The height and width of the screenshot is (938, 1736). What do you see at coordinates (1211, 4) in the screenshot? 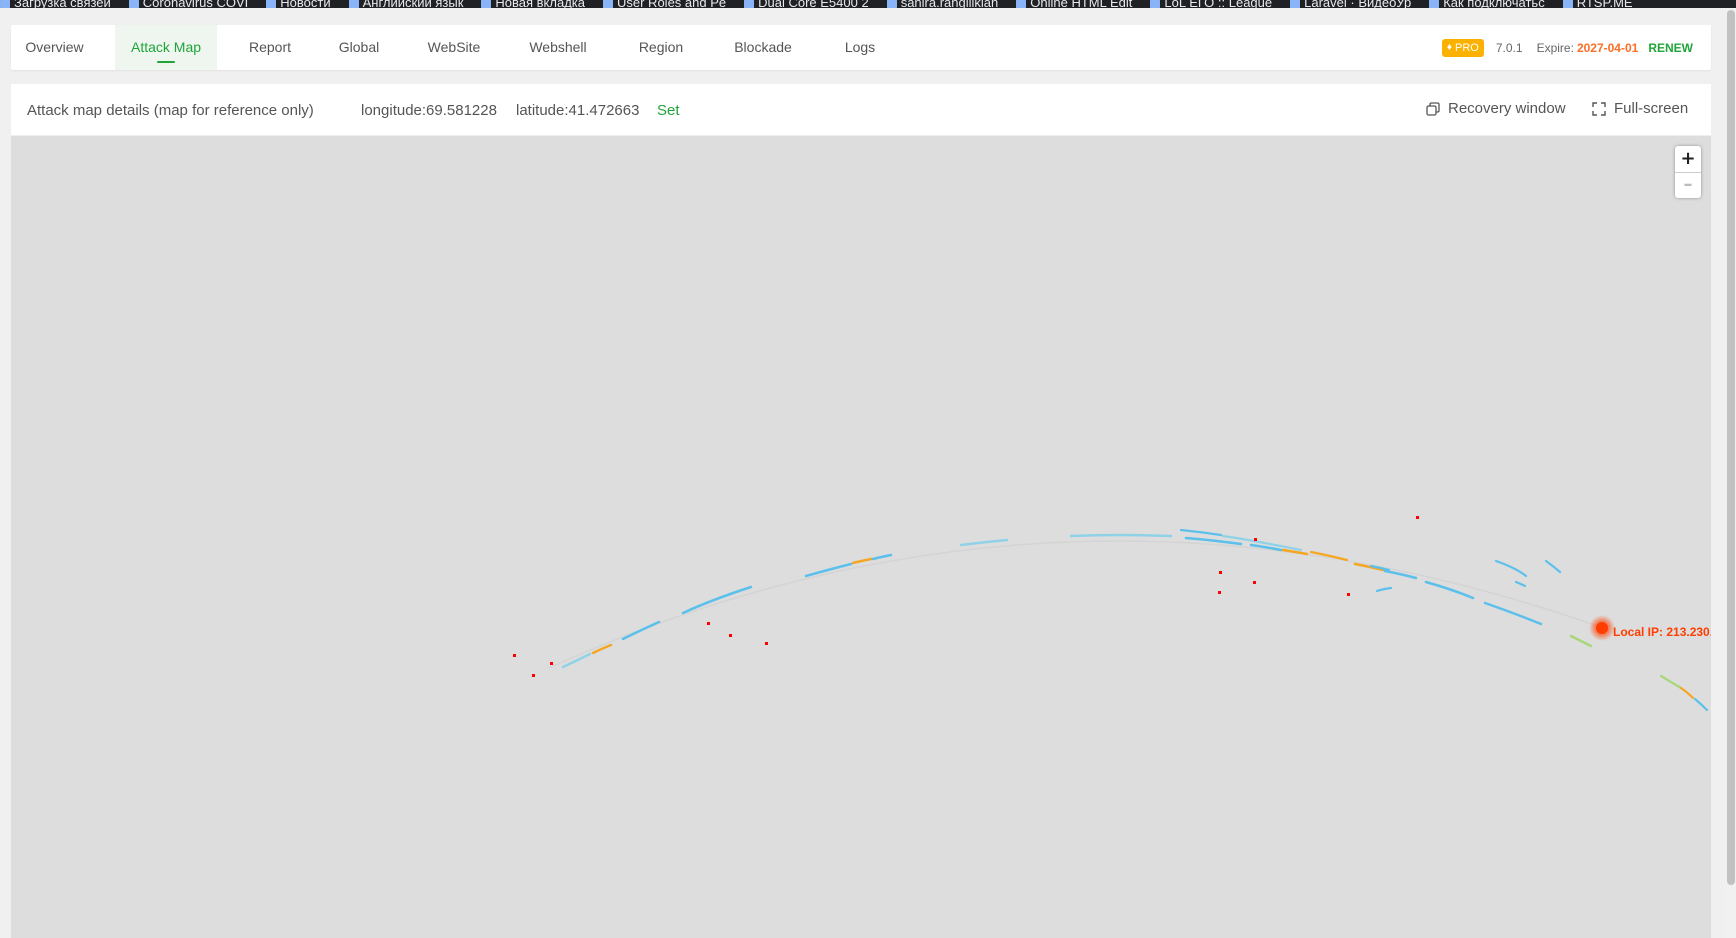
I see `bookmark-item: LoL ЕГО :: League` at bounding box center [1211, 4].